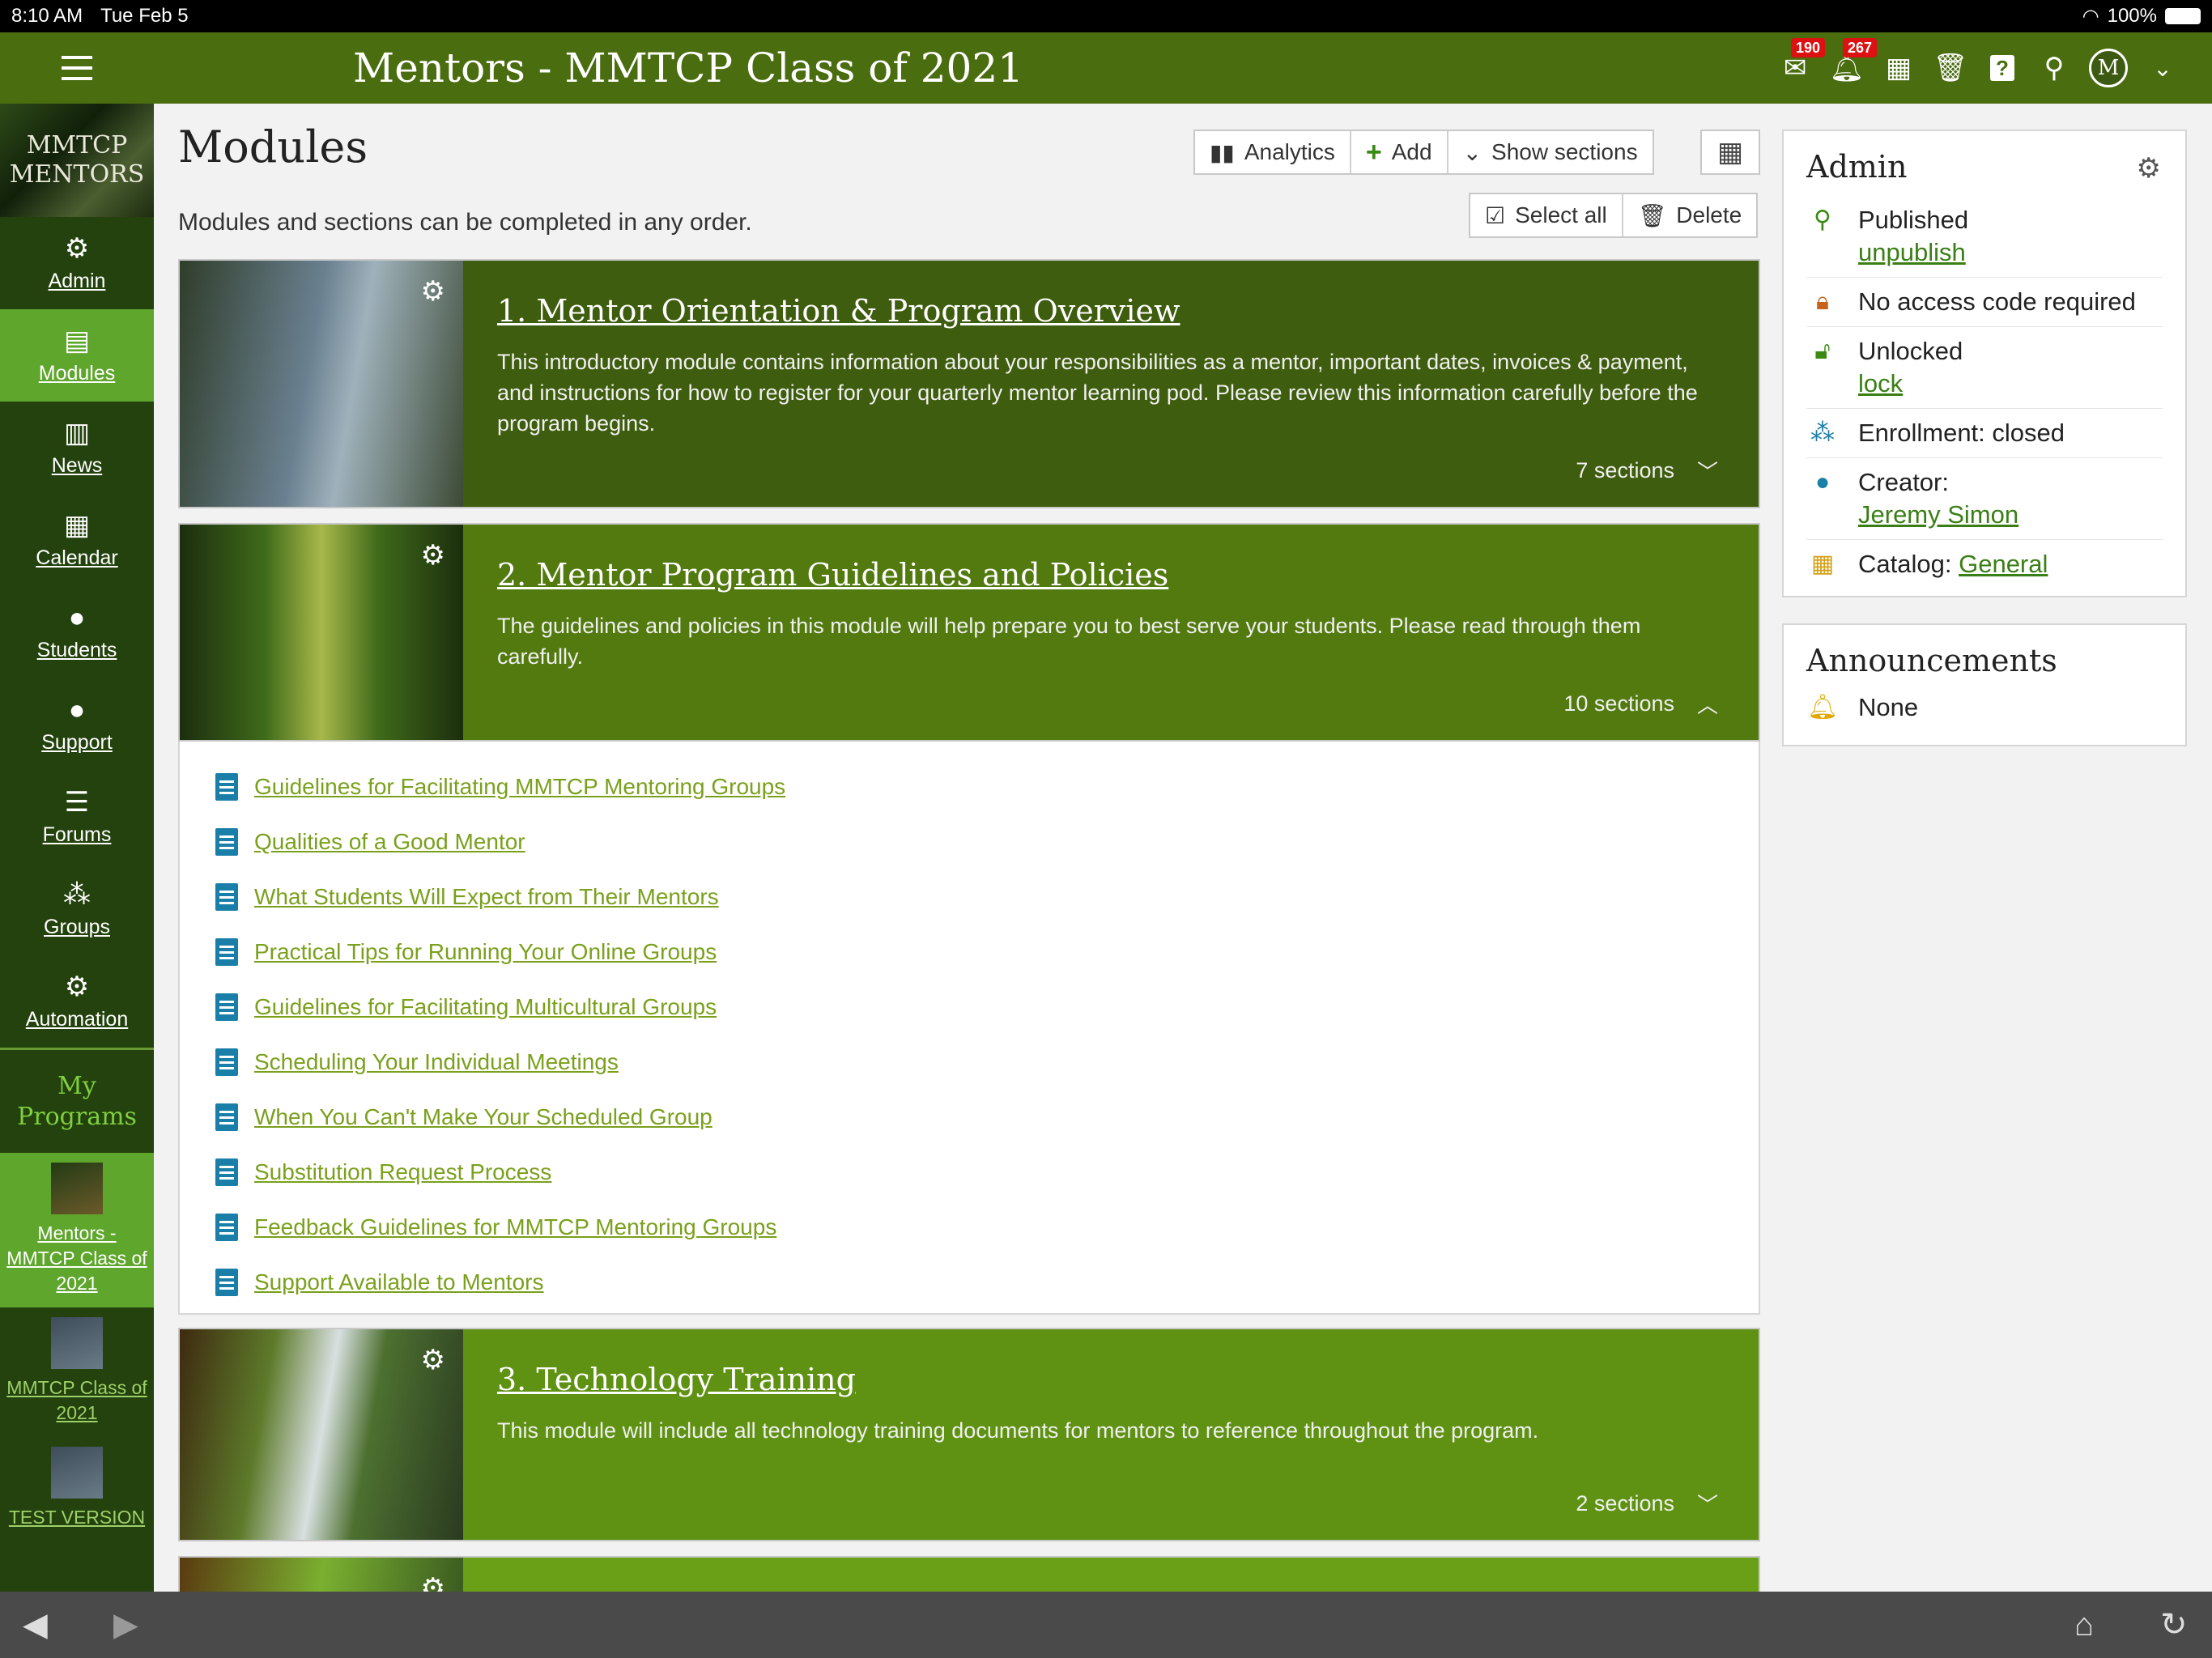 This screenshot has height=1658, width=2212. I want to click on delete-button: 🗑︎ Delete, so click(1690, 215).